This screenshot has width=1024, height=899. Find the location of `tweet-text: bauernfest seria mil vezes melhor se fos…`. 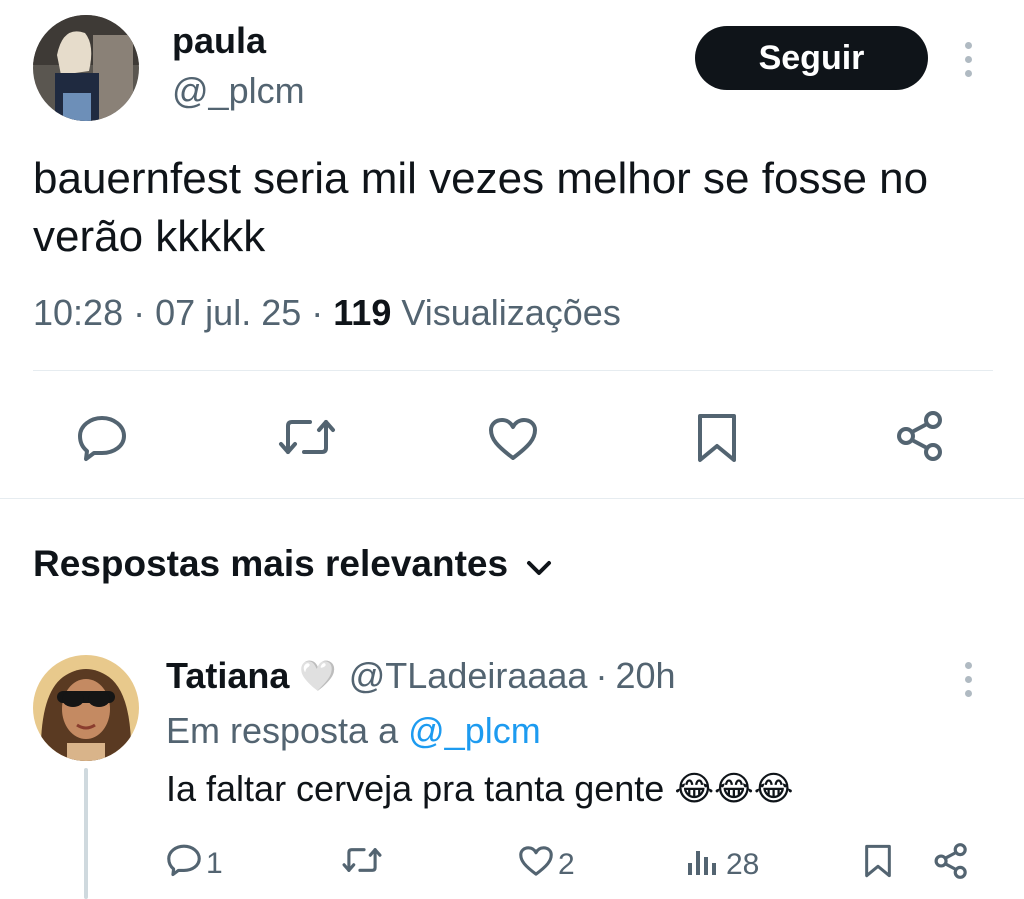

tweet-text: bauernfest seria mil vezes melhor se fos… is located at coordinates (481, 207).